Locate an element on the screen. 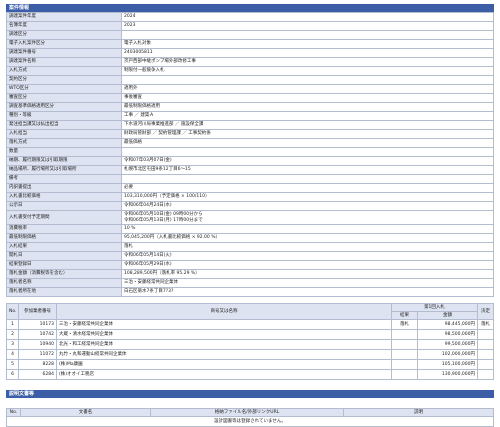 The height and width of the screenshot is (427, 500). docs-col-doc-name: 文書名 is located at coordinates (85, 412).